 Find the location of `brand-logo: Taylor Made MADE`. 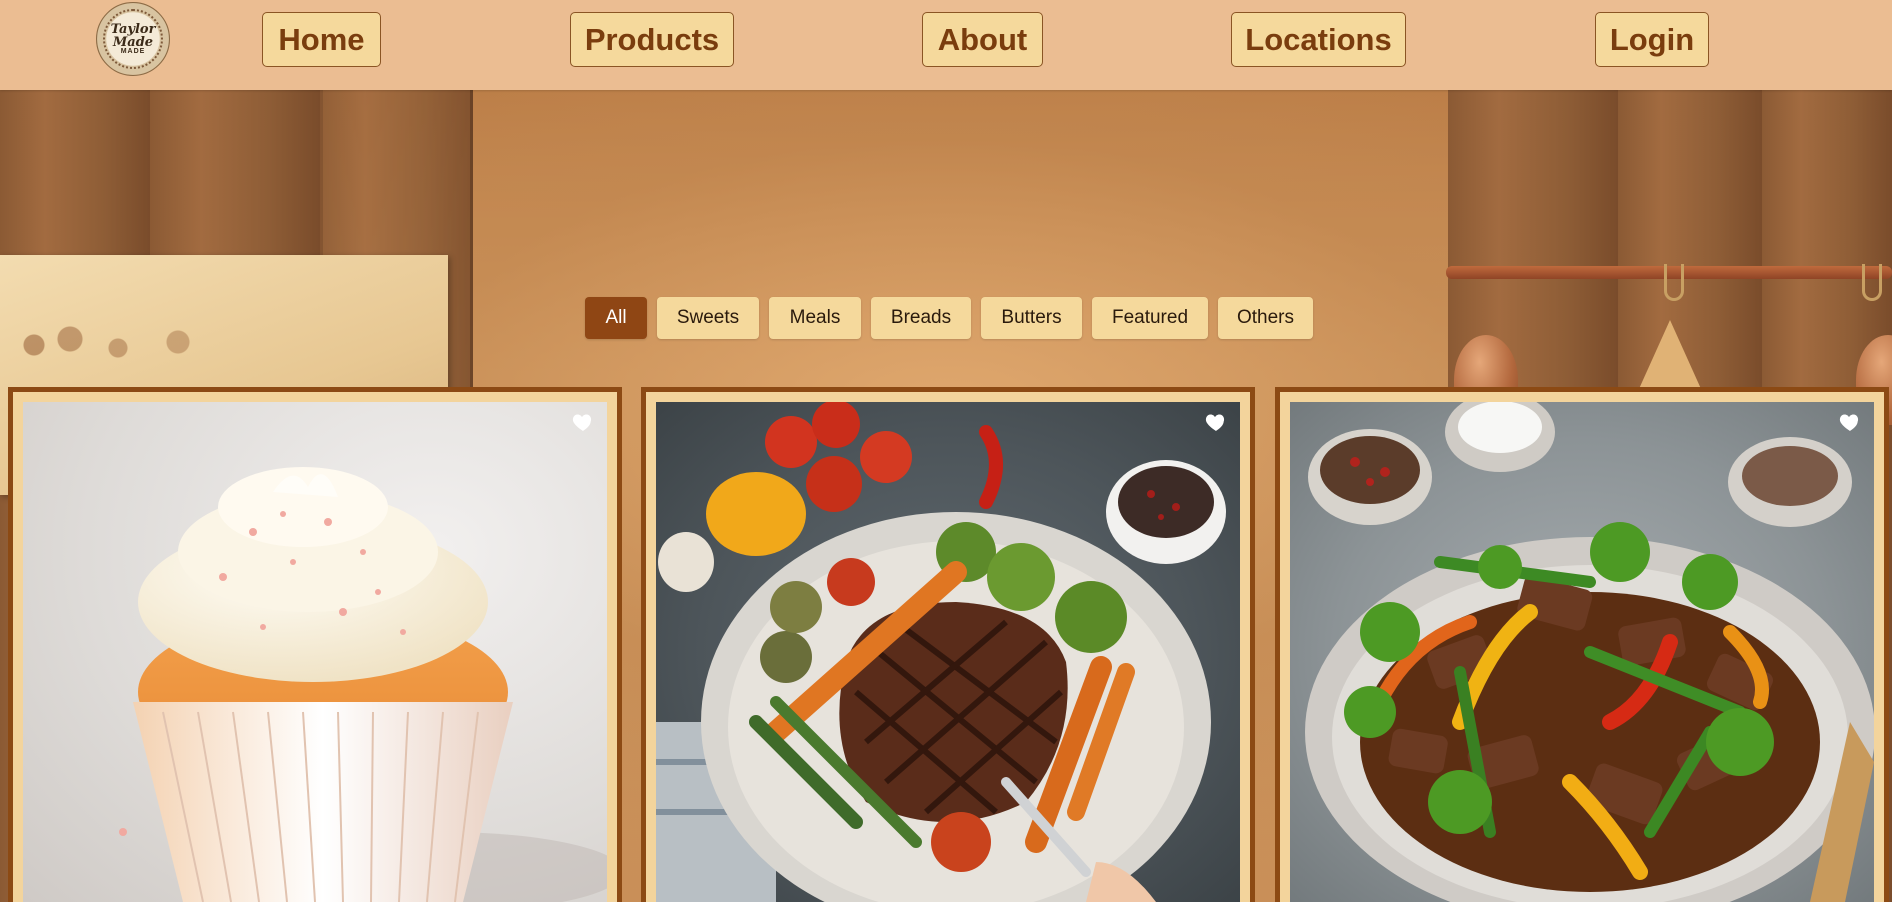

brand-logo: Taylor Made MADE is located at coordinates (133, 39).